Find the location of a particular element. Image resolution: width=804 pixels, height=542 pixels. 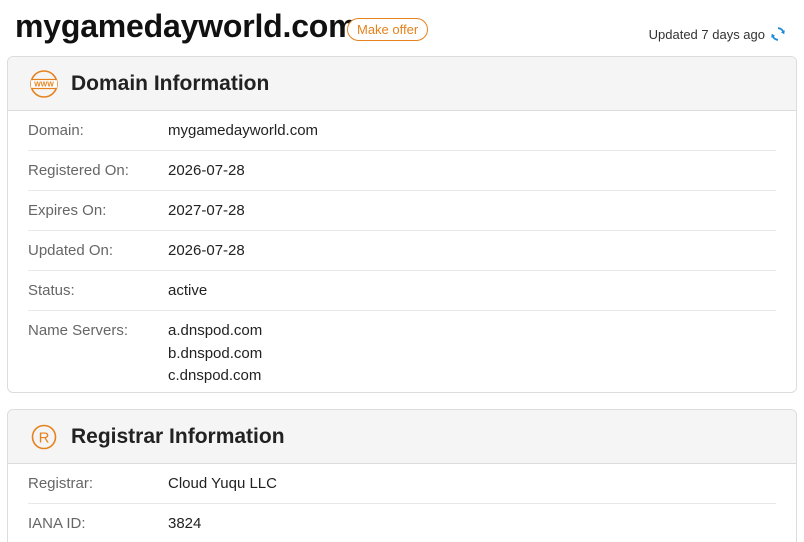

label-expires-on: Expires On: is located at coordinates (67, 210).